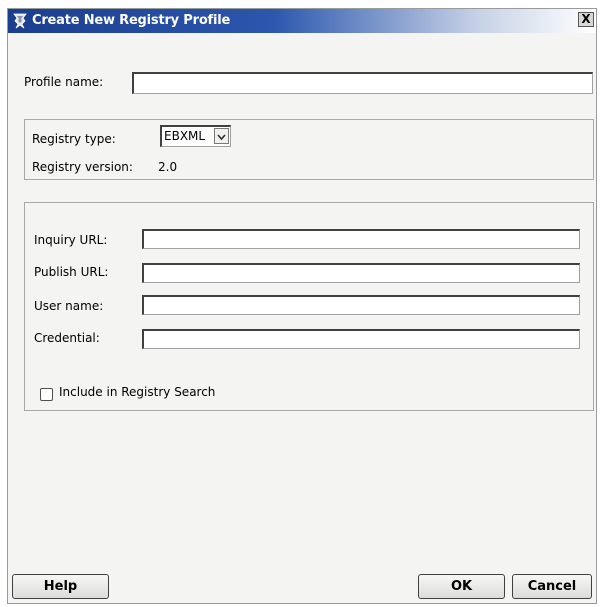 The image size is (607, 607). Describe the element at coordinates (552, 586) in the screenshot. I see `cancel-button: Cancel` at that location.